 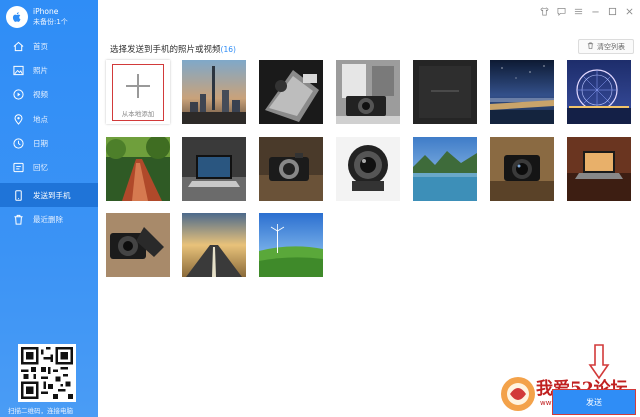 I want to click on menu-icon, so click(x=578, y=11).